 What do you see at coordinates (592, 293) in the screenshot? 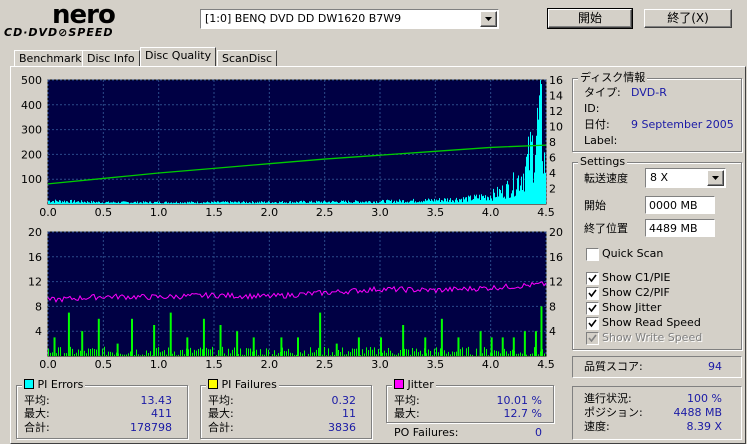
I see `show-c2-checkbox` at bounding box center [592, 293].